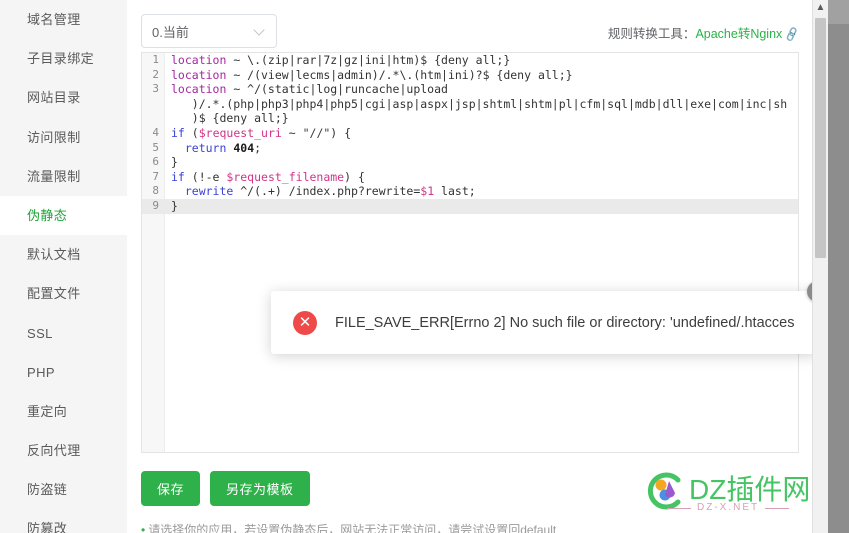 Image resolution: width=849 pixels, height=533 pixels. Describe the element at coordinates (471, 31) in the screenshot. I see `toolbar: 0.当前 规则转换工具：Apache转Nginx 🔗` at that location.